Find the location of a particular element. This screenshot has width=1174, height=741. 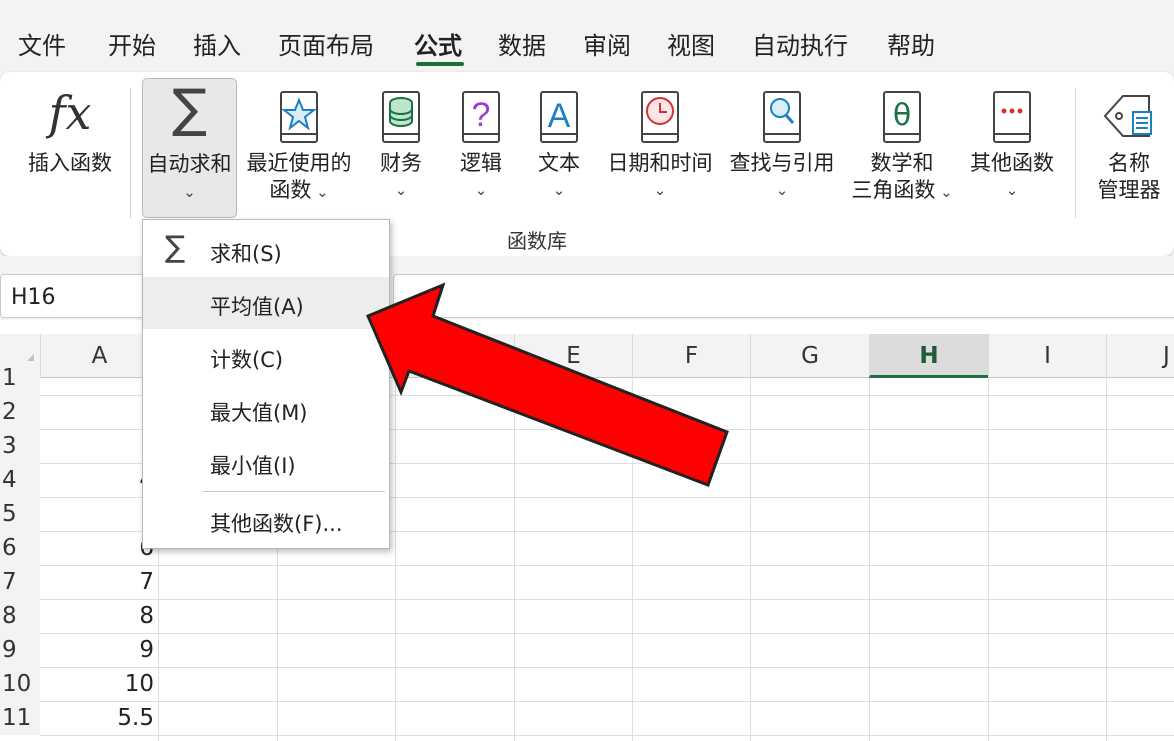

row-header: 10 is located at coordinates (20, 684).